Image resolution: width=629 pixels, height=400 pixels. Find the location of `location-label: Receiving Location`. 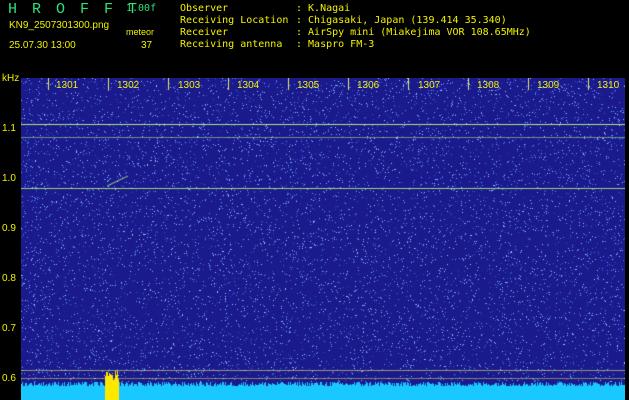

location-label: Receiving Location is located at coordinates (234, 20).